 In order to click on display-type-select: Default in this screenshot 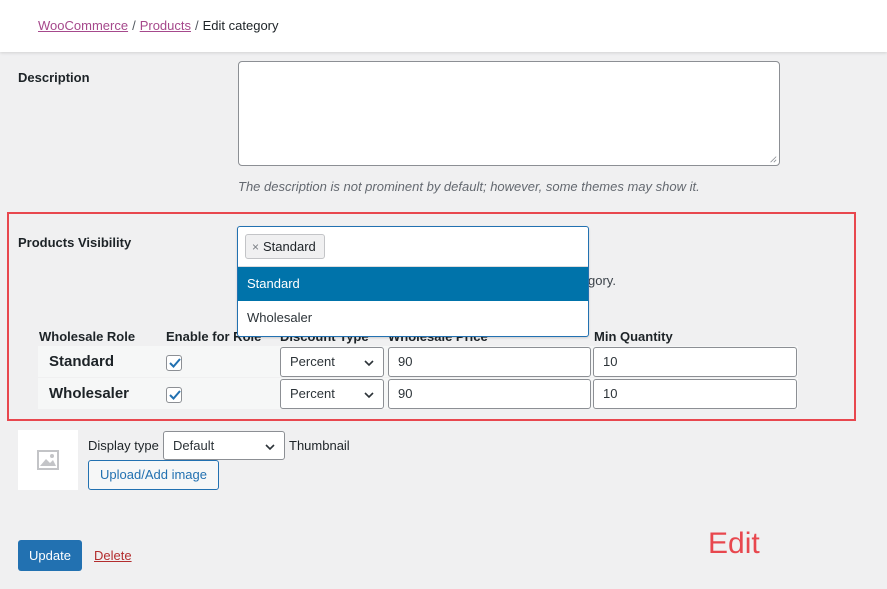, I will do `click(224, 445)`.